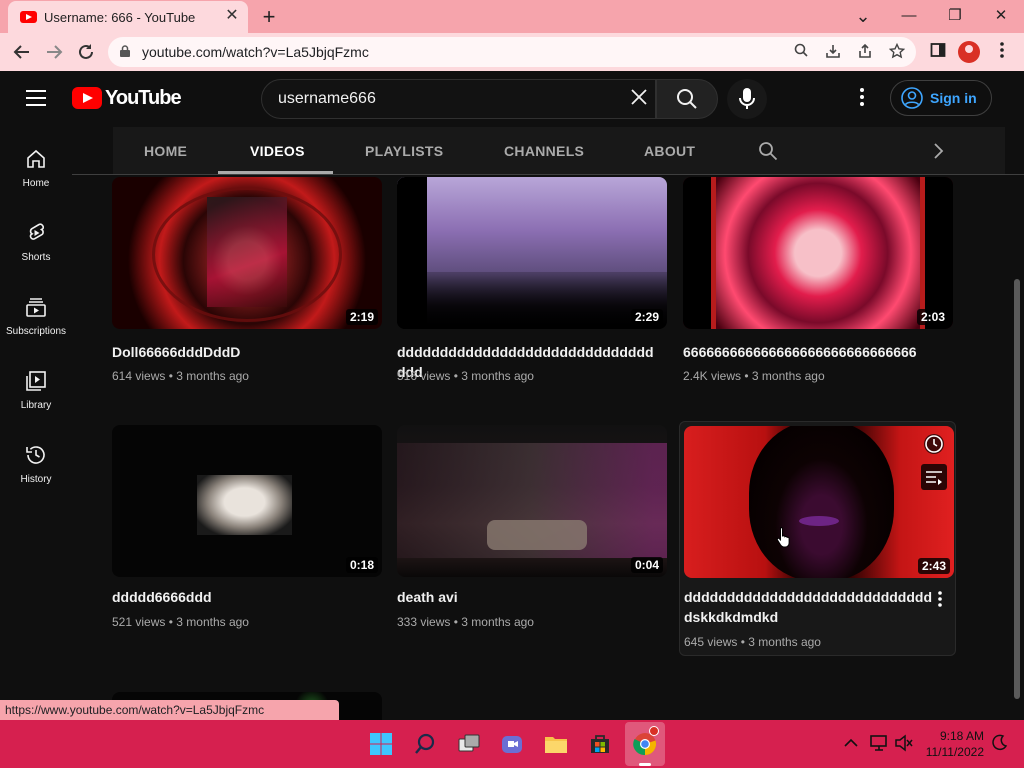 This screenshot has width=1024, height=768. Describe the element at coordinates (934, 444) in the screenshot. I see `watch-later-clock-icon` at that location.